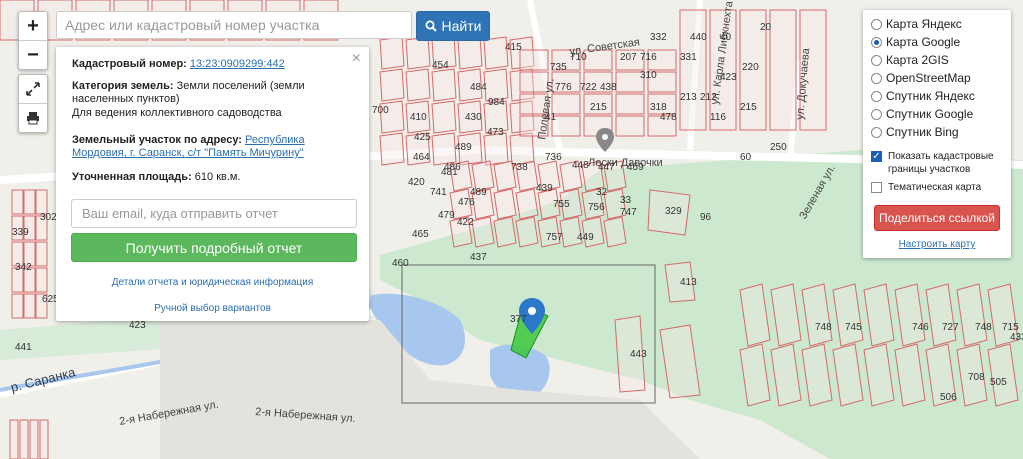 This screenshot has height=459, width=1023. What do you see at coordinates (380, 110) in the screenshot?
I see `parcel-number-label: 700` at bounding box center [380, 110].